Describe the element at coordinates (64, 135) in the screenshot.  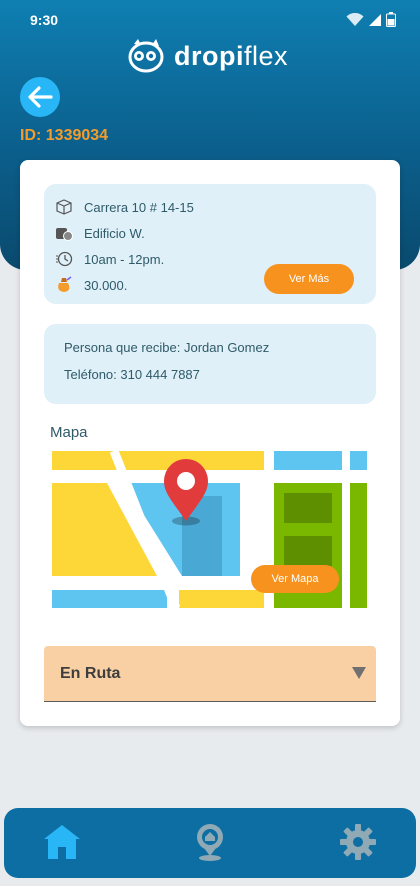
I see `order-id: ID: 1339034` at that location.